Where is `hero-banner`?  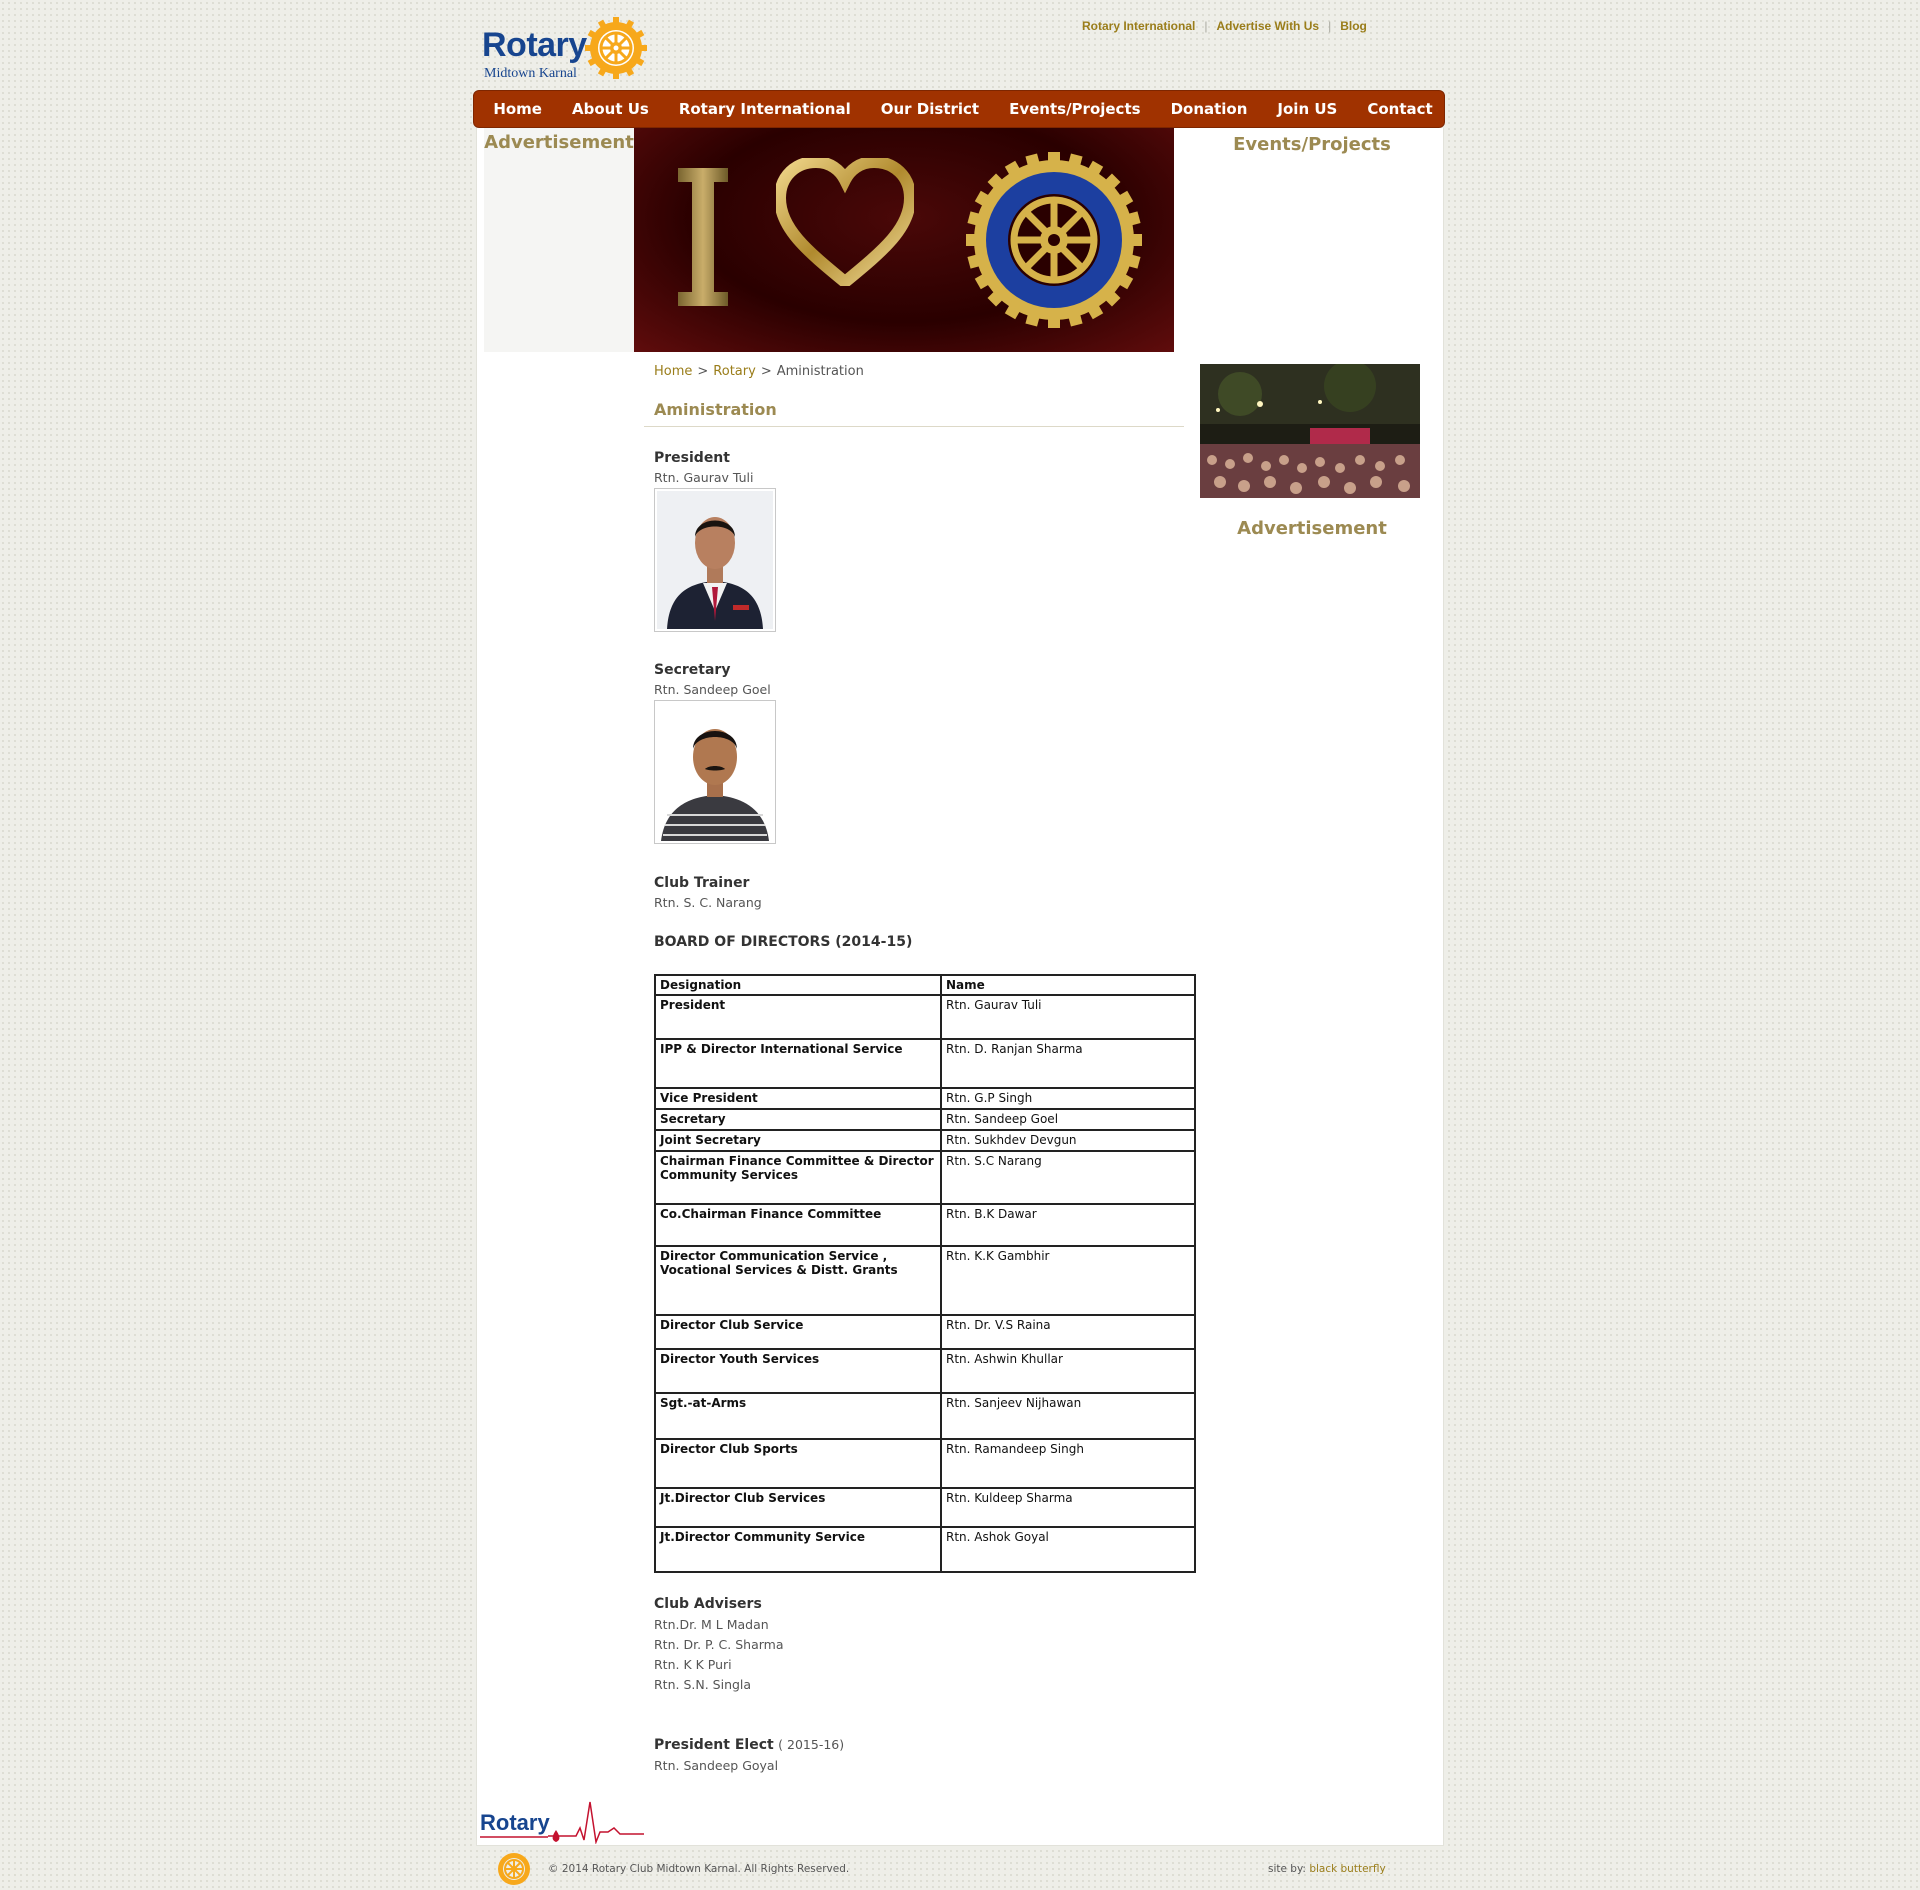 hero-banner is located at coordinates (904, 240).